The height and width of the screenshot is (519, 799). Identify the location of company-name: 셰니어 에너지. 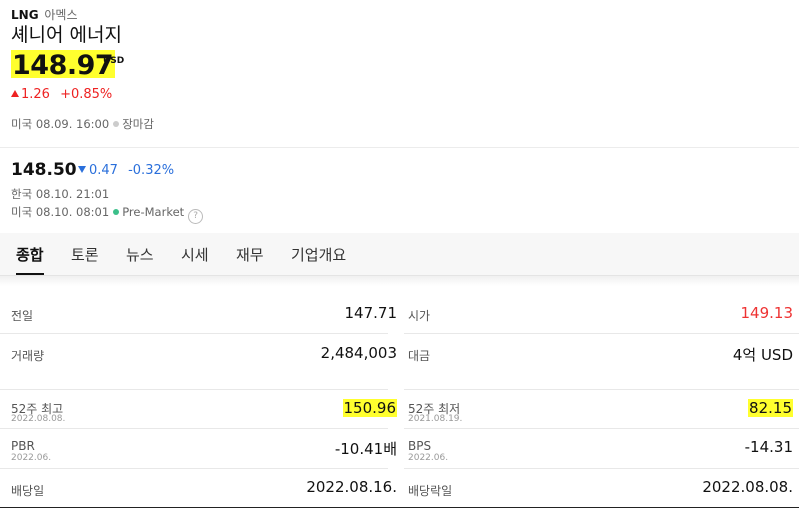
(66, 35).